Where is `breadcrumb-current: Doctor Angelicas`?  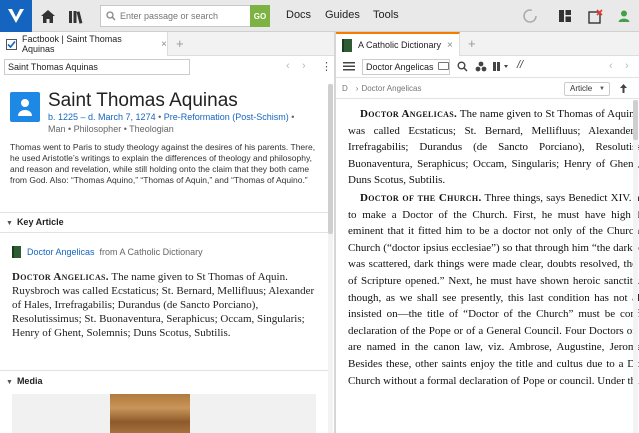
breadcrumb-current: Doctor Angelicas is located at coordinates (391, 88).